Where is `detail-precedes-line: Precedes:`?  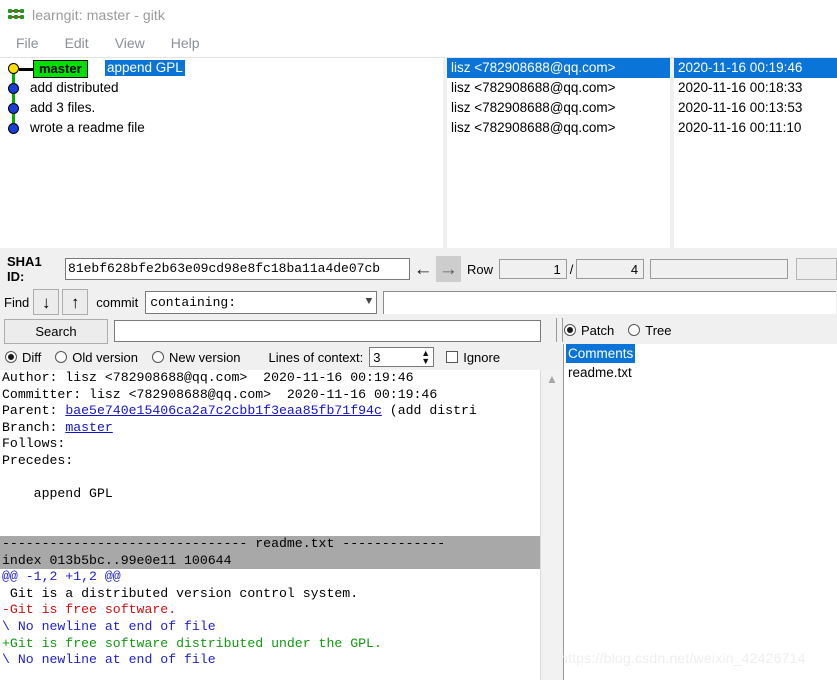 detail-precedes-line: Precedes: is located at coordinates (38, 460).